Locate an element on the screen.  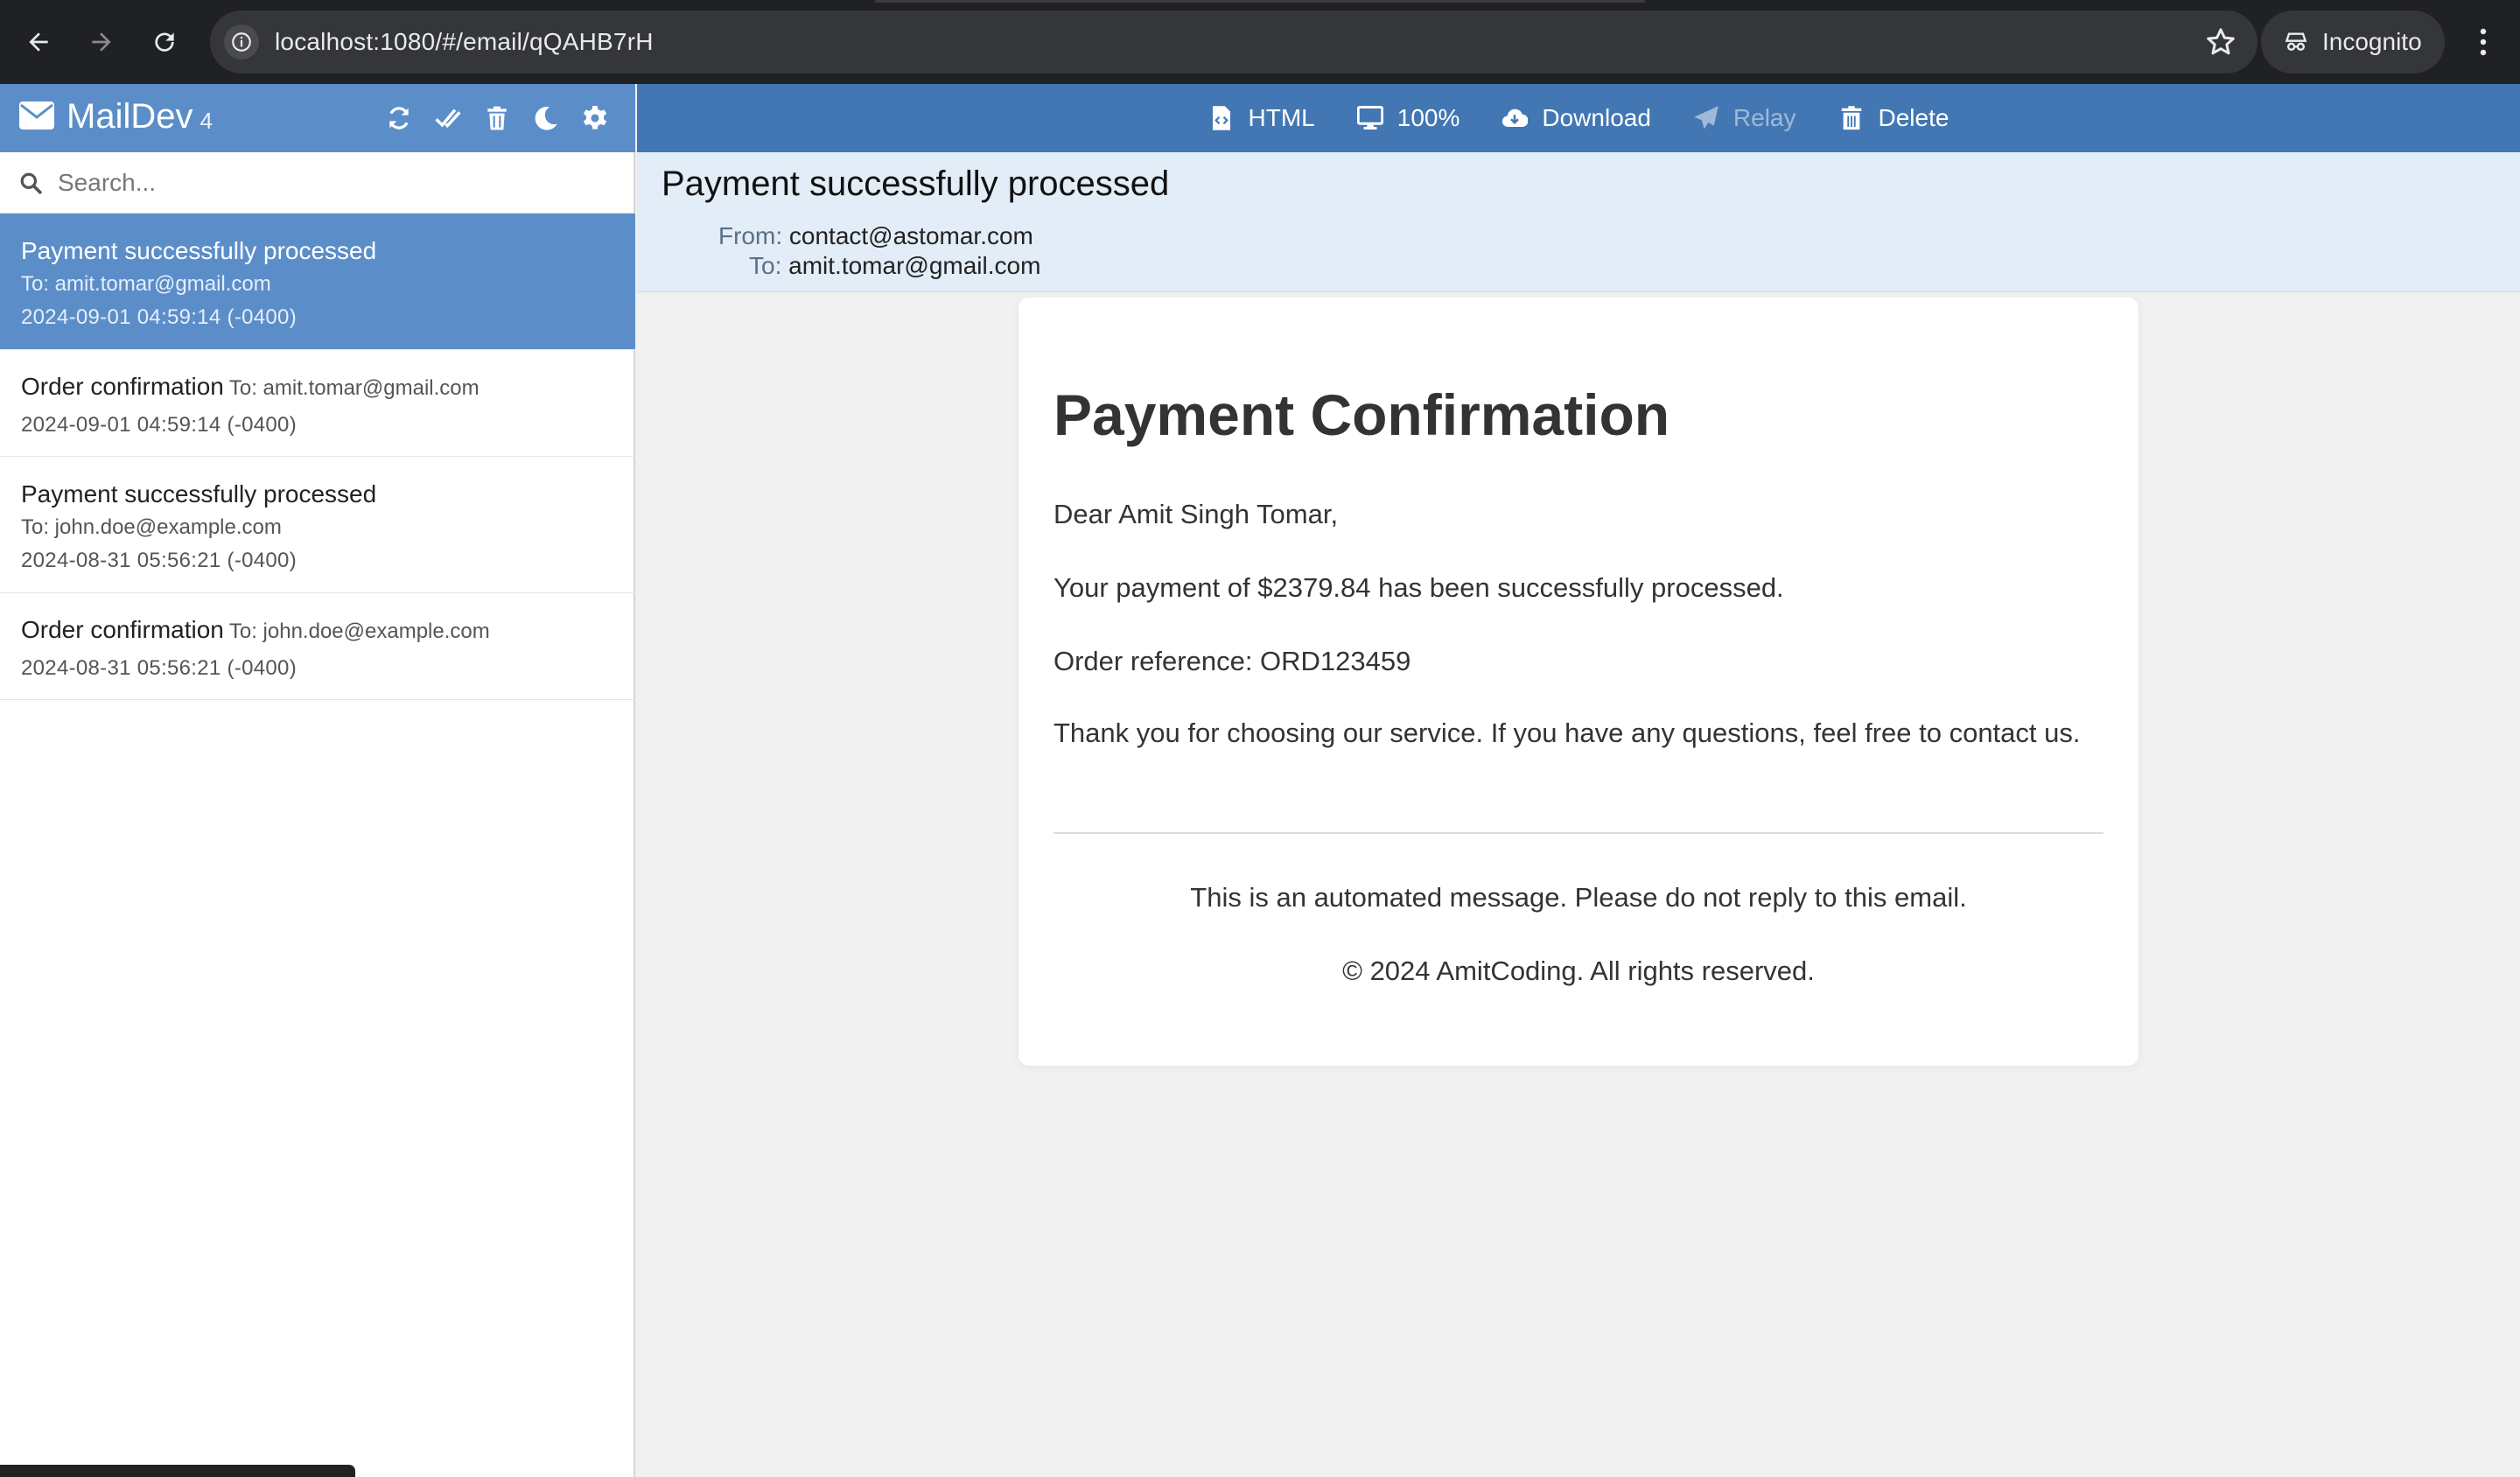
tab-strip is located at coordinates (1260, 1).